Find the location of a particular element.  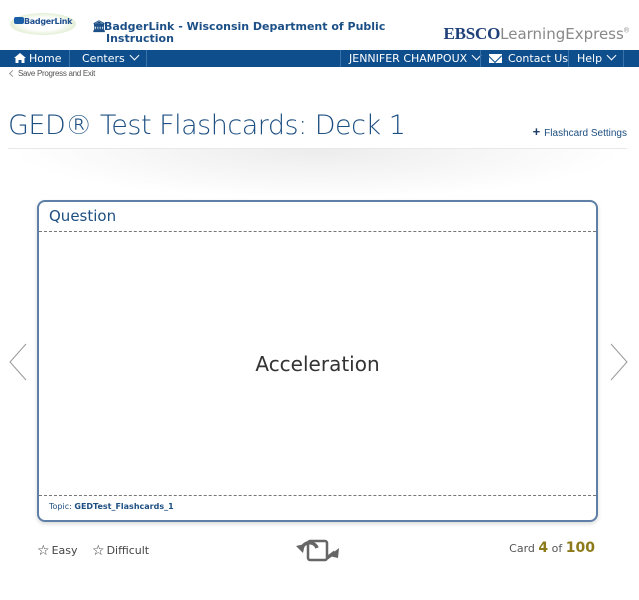

nav-user-label: JENNIFER CHAMPOUX is located at coordinates (408, 58).